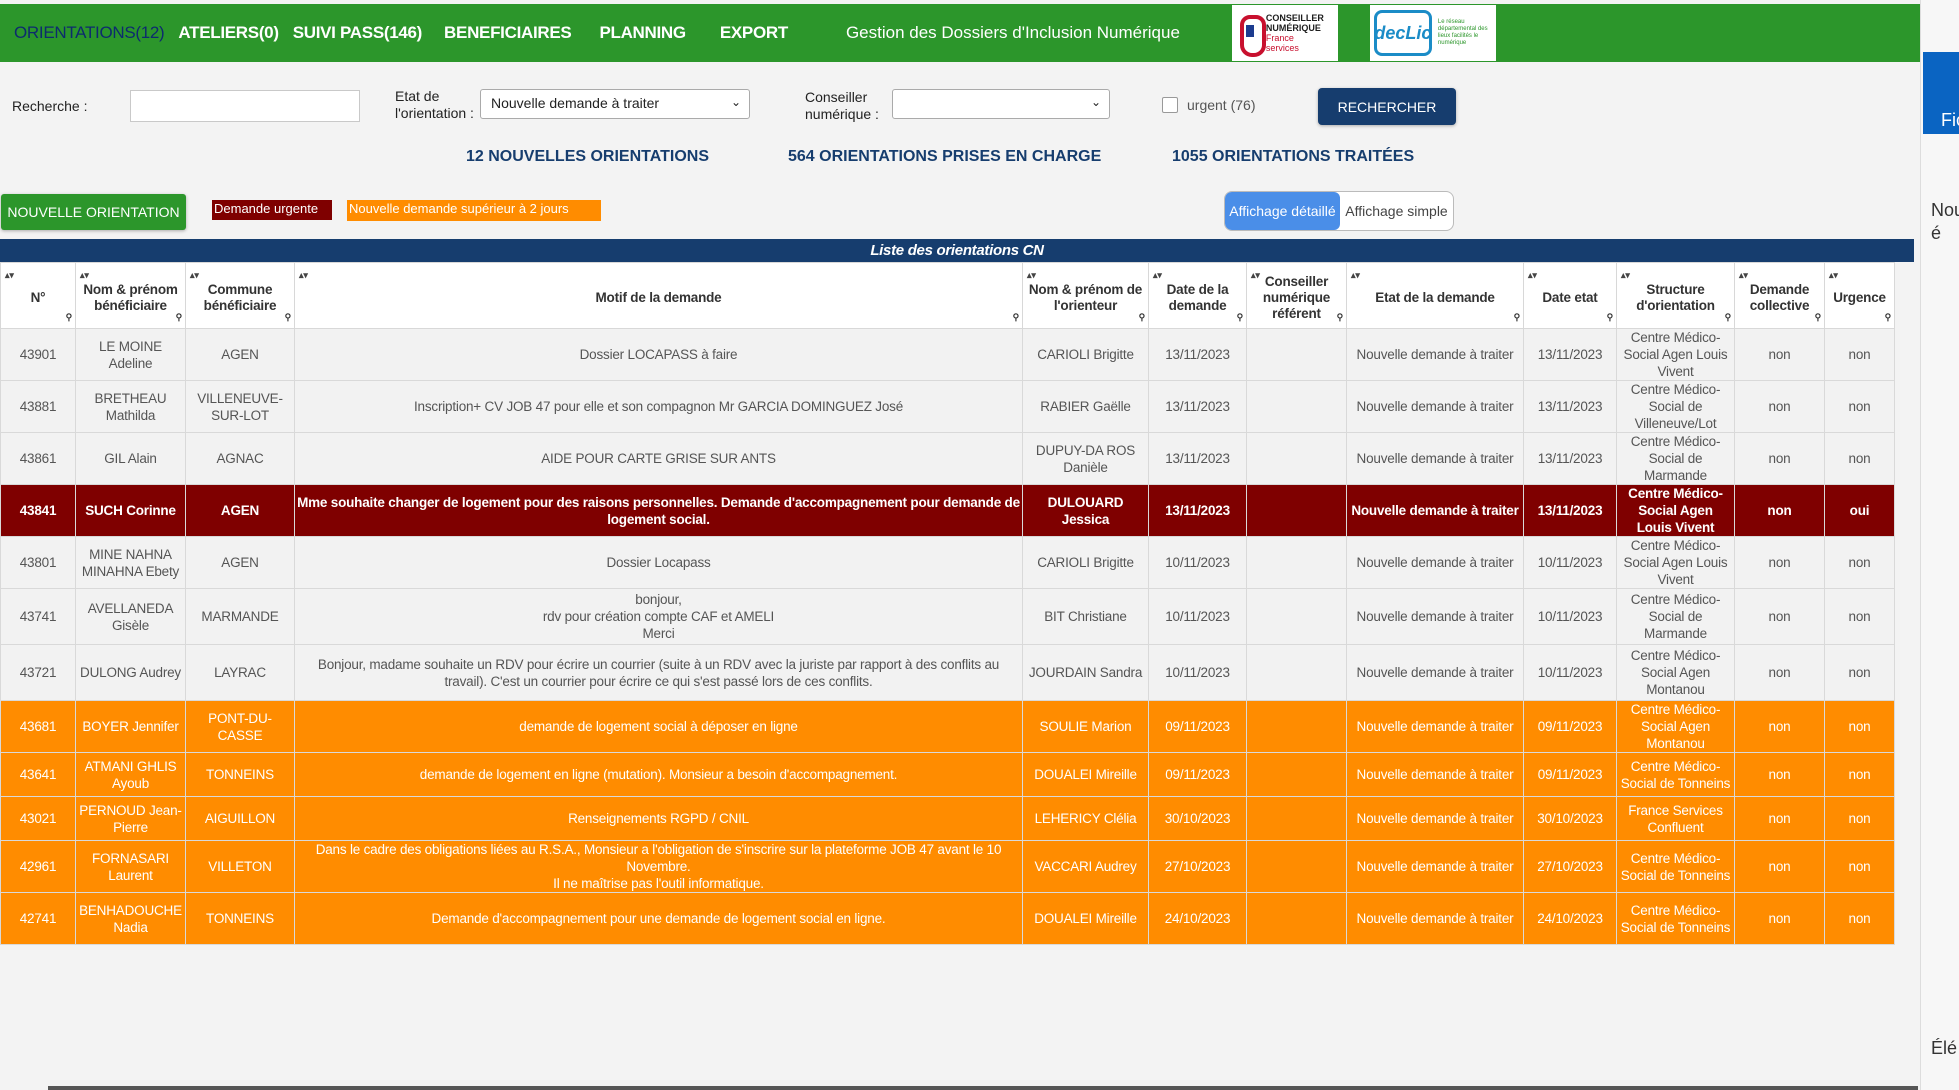 This screenshot has height=1090, width=1959. I want to click on column-header: ▴▾ Urgence ⚲, so click(1859, 295).